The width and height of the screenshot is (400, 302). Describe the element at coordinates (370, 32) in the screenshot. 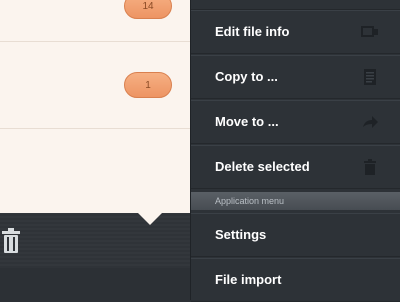

I see `edit-info-icon` at that location.